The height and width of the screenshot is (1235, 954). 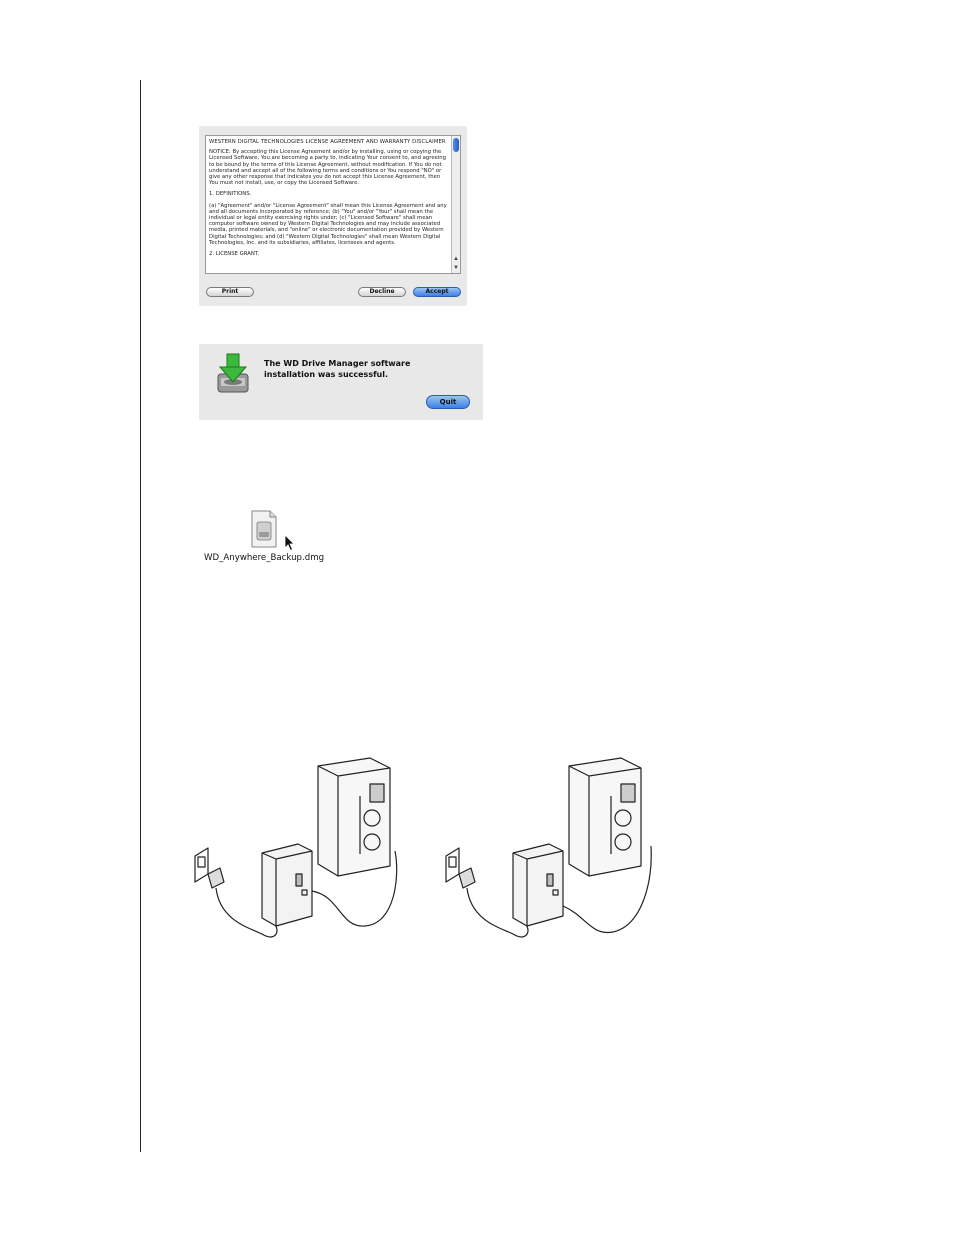 I want to click on mouse-cursor-icon, so click(x=289, y=543).